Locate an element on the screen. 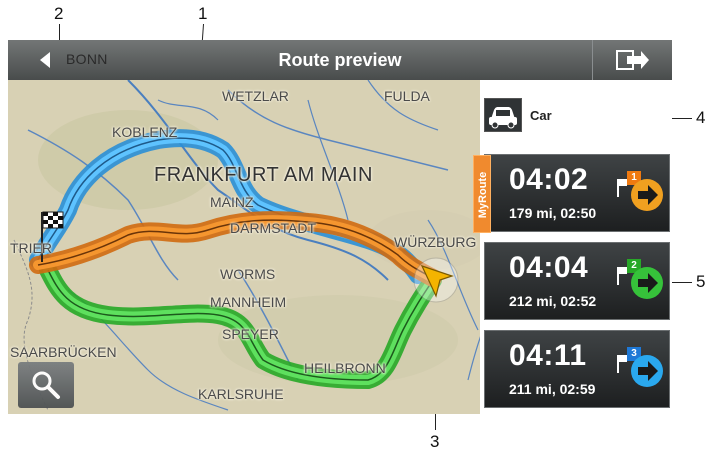 The height and width of the screenshot is (454, 712). city-label: MAINZ is located at coordinates (232, 202).